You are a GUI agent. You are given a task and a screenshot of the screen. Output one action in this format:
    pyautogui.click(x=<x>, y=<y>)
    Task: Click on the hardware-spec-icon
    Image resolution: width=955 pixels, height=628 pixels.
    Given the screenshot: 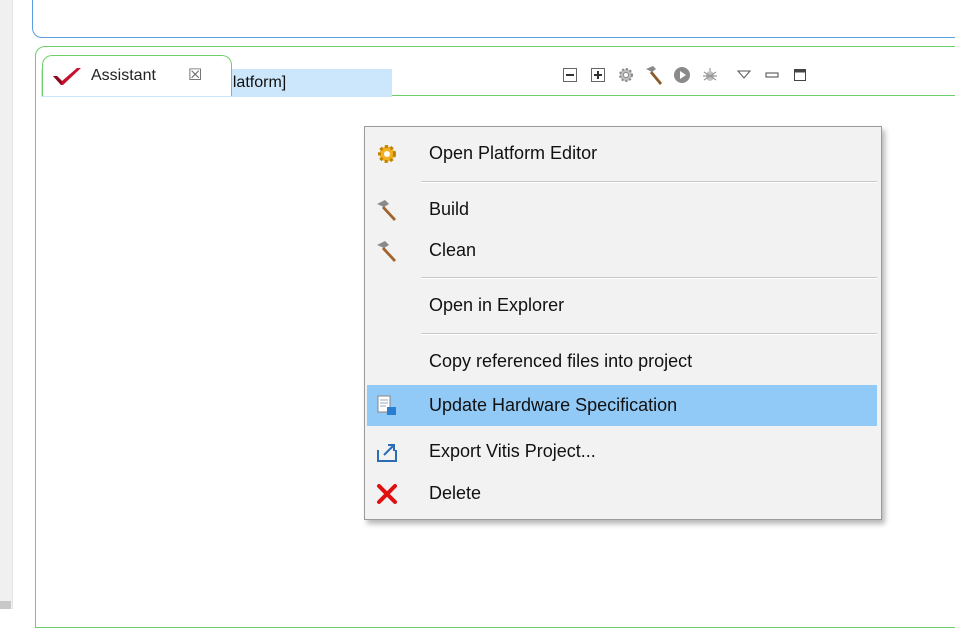 What is the action you would take?
    pyautogui.click(x=387, y=406)
    